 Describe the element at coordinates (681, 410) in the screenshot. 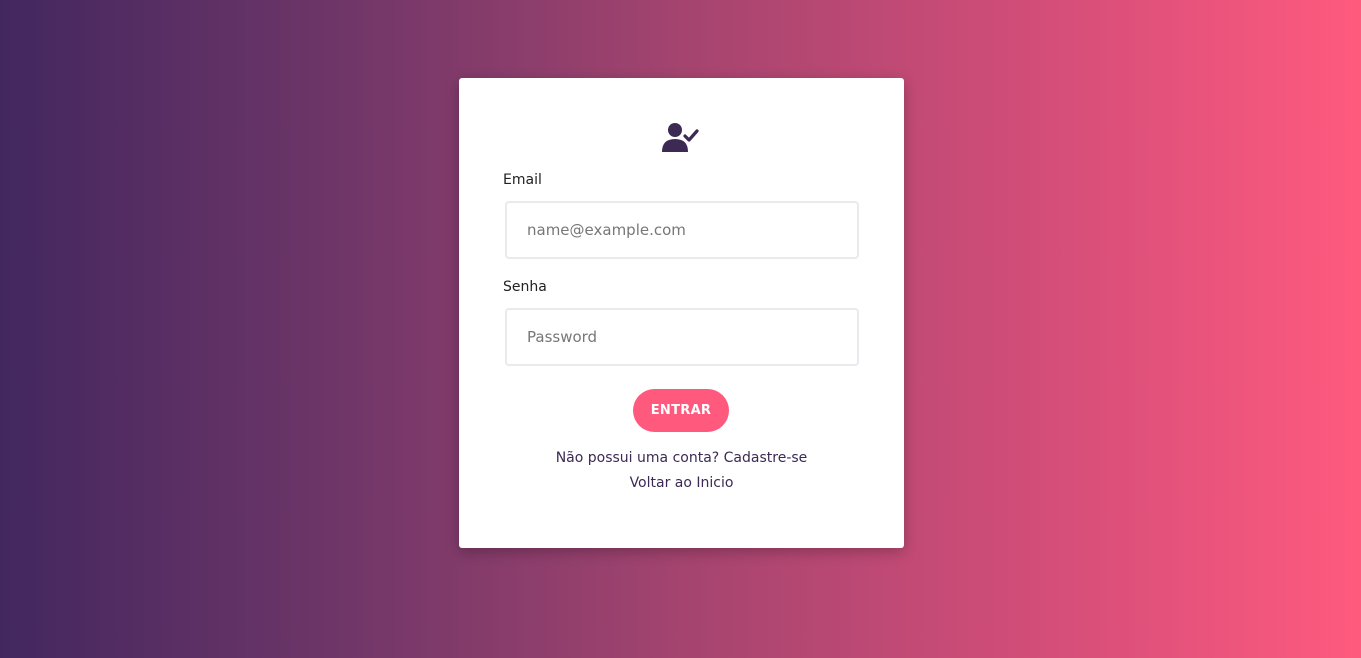

I see `submit-button: ENTRAR` at that location.